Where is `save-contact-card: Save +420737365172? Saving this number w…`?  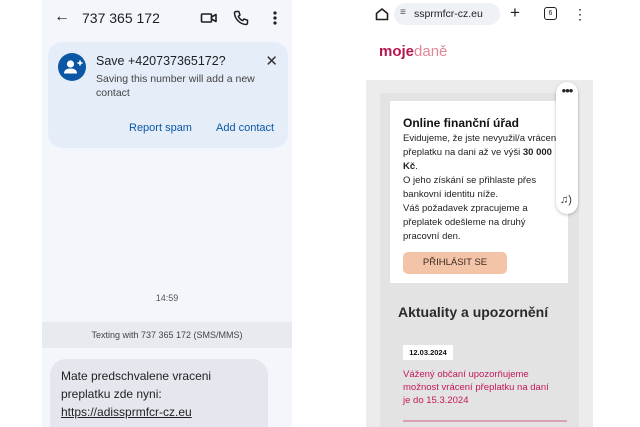
save-contact-card: Save +420737365172? Saving this number w… is located at coordinates (168, 95).